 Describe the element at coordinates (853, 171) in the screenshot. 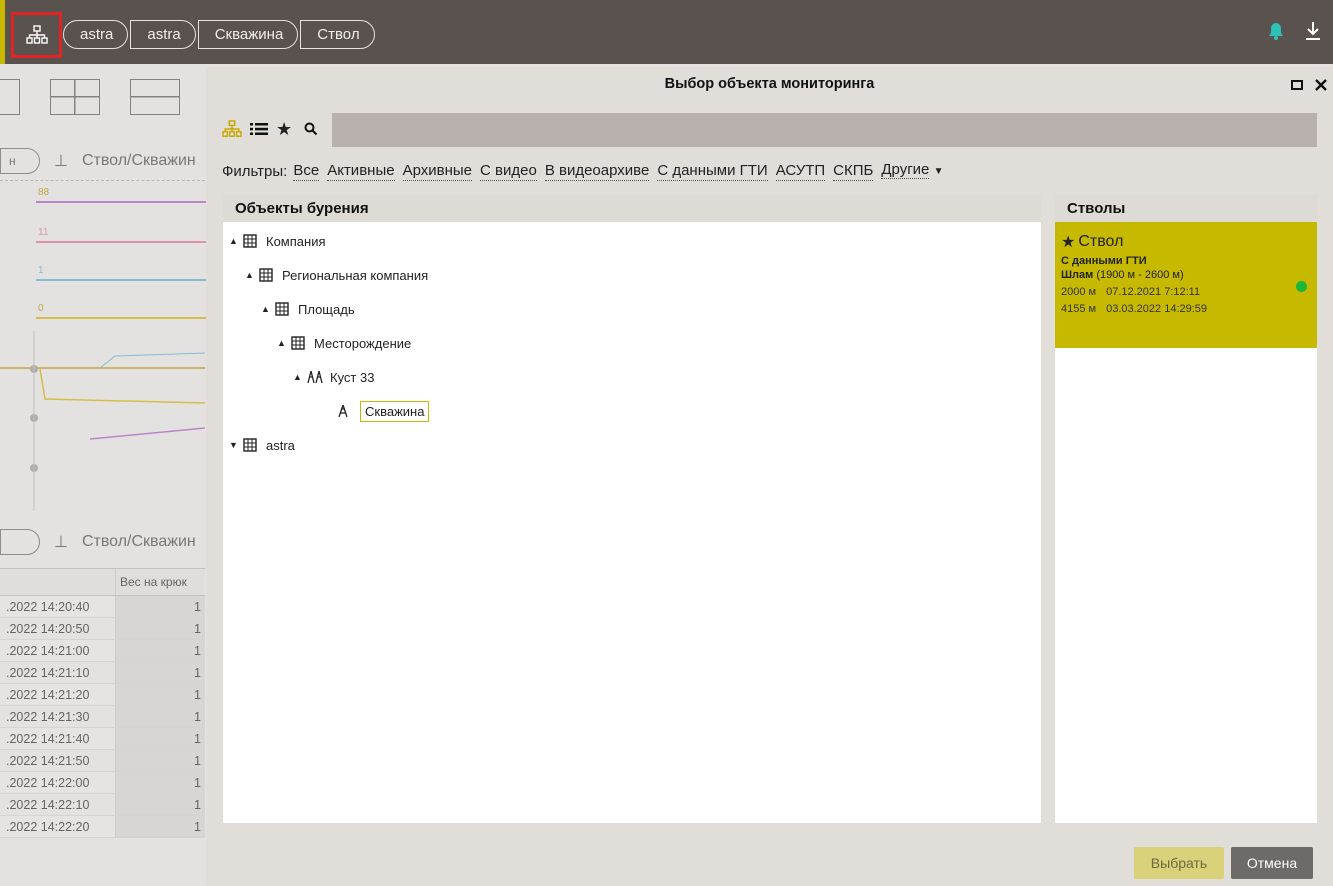

I see `filter-skpb: СКПБ` at that location.